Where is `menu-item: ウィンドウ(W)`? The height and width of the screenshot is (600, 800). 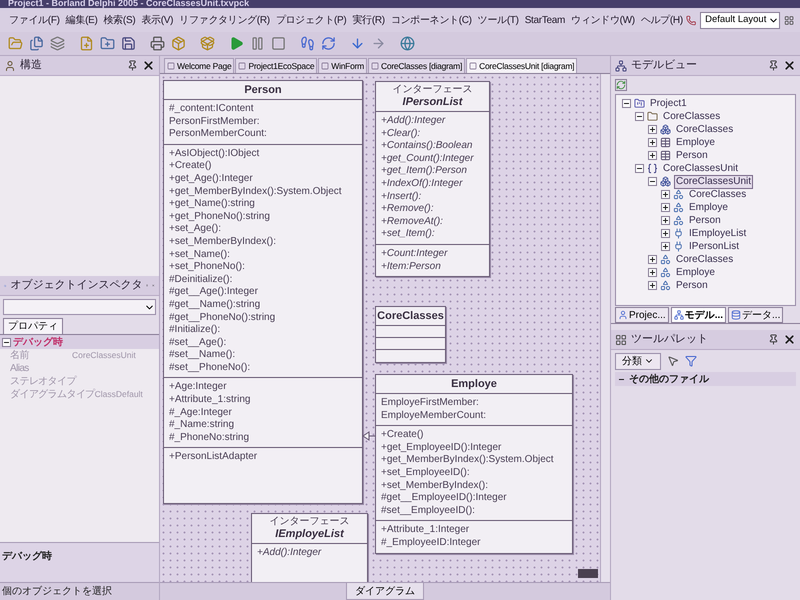
menu-item: ウィンドウ(W) is located at coordinates (603, 20).